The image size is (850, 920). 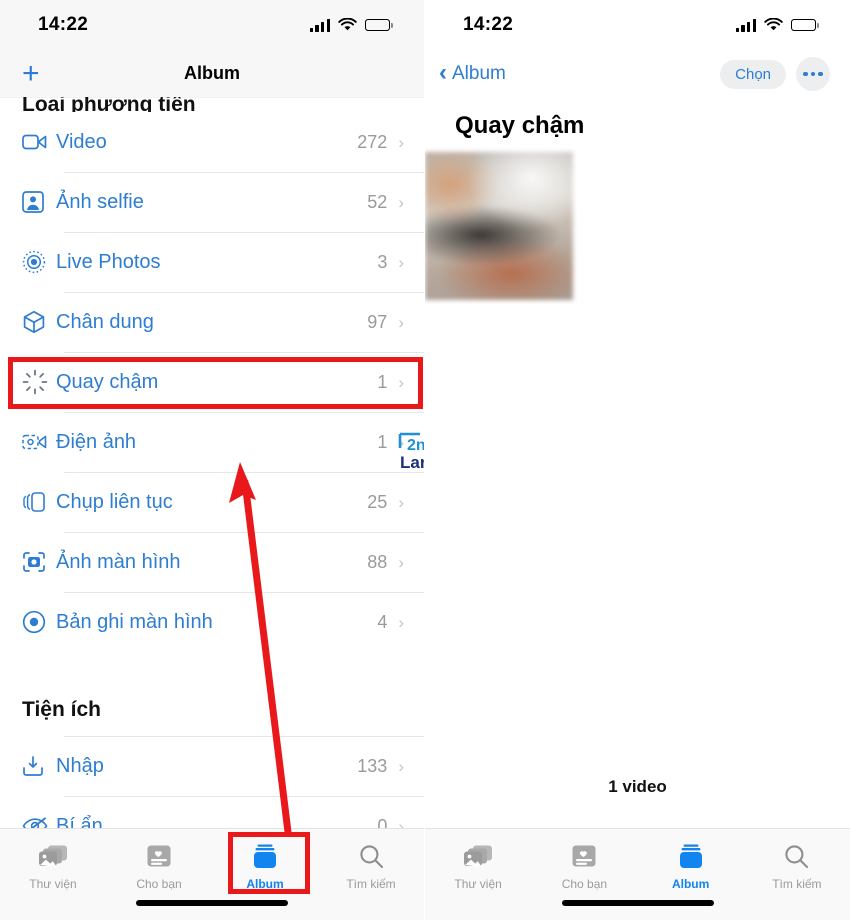 I want to click on video-camera-icon, so click(x=39, y=142).